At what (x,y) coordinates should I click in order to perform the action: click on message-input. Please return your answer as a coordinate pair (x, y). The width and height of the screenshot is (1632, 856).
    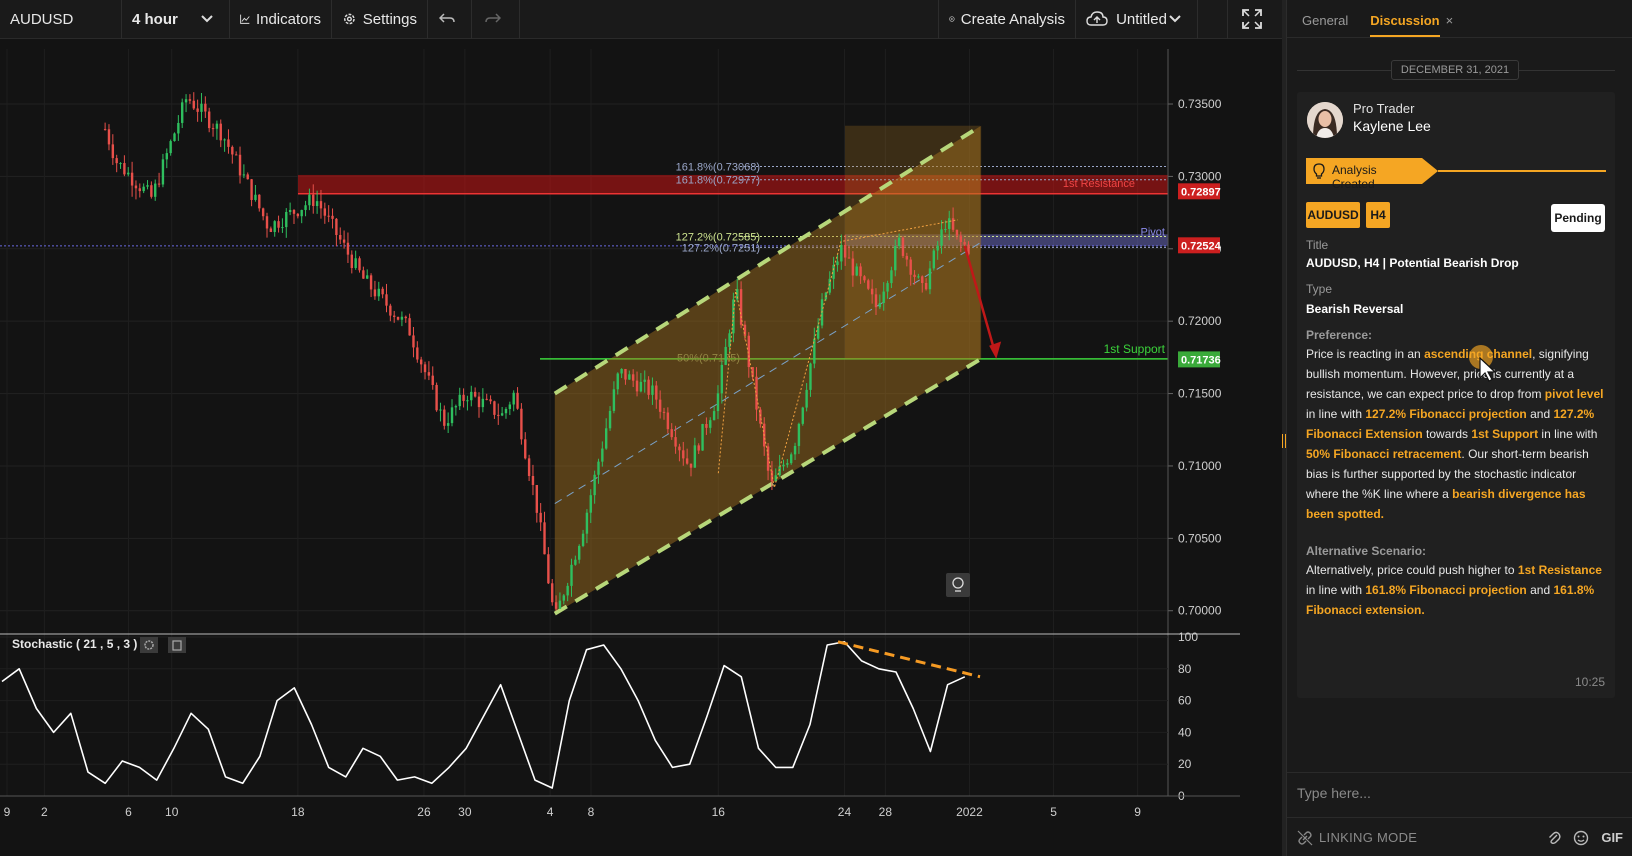
    Looking at the image, I should click on (1460, 793).